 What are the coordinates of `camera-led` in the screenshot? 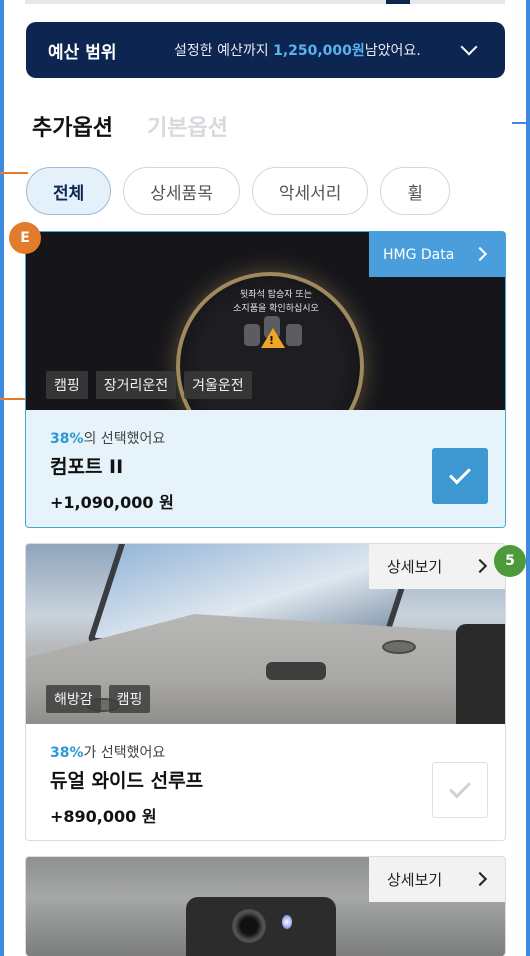 It's located at (287, 922).